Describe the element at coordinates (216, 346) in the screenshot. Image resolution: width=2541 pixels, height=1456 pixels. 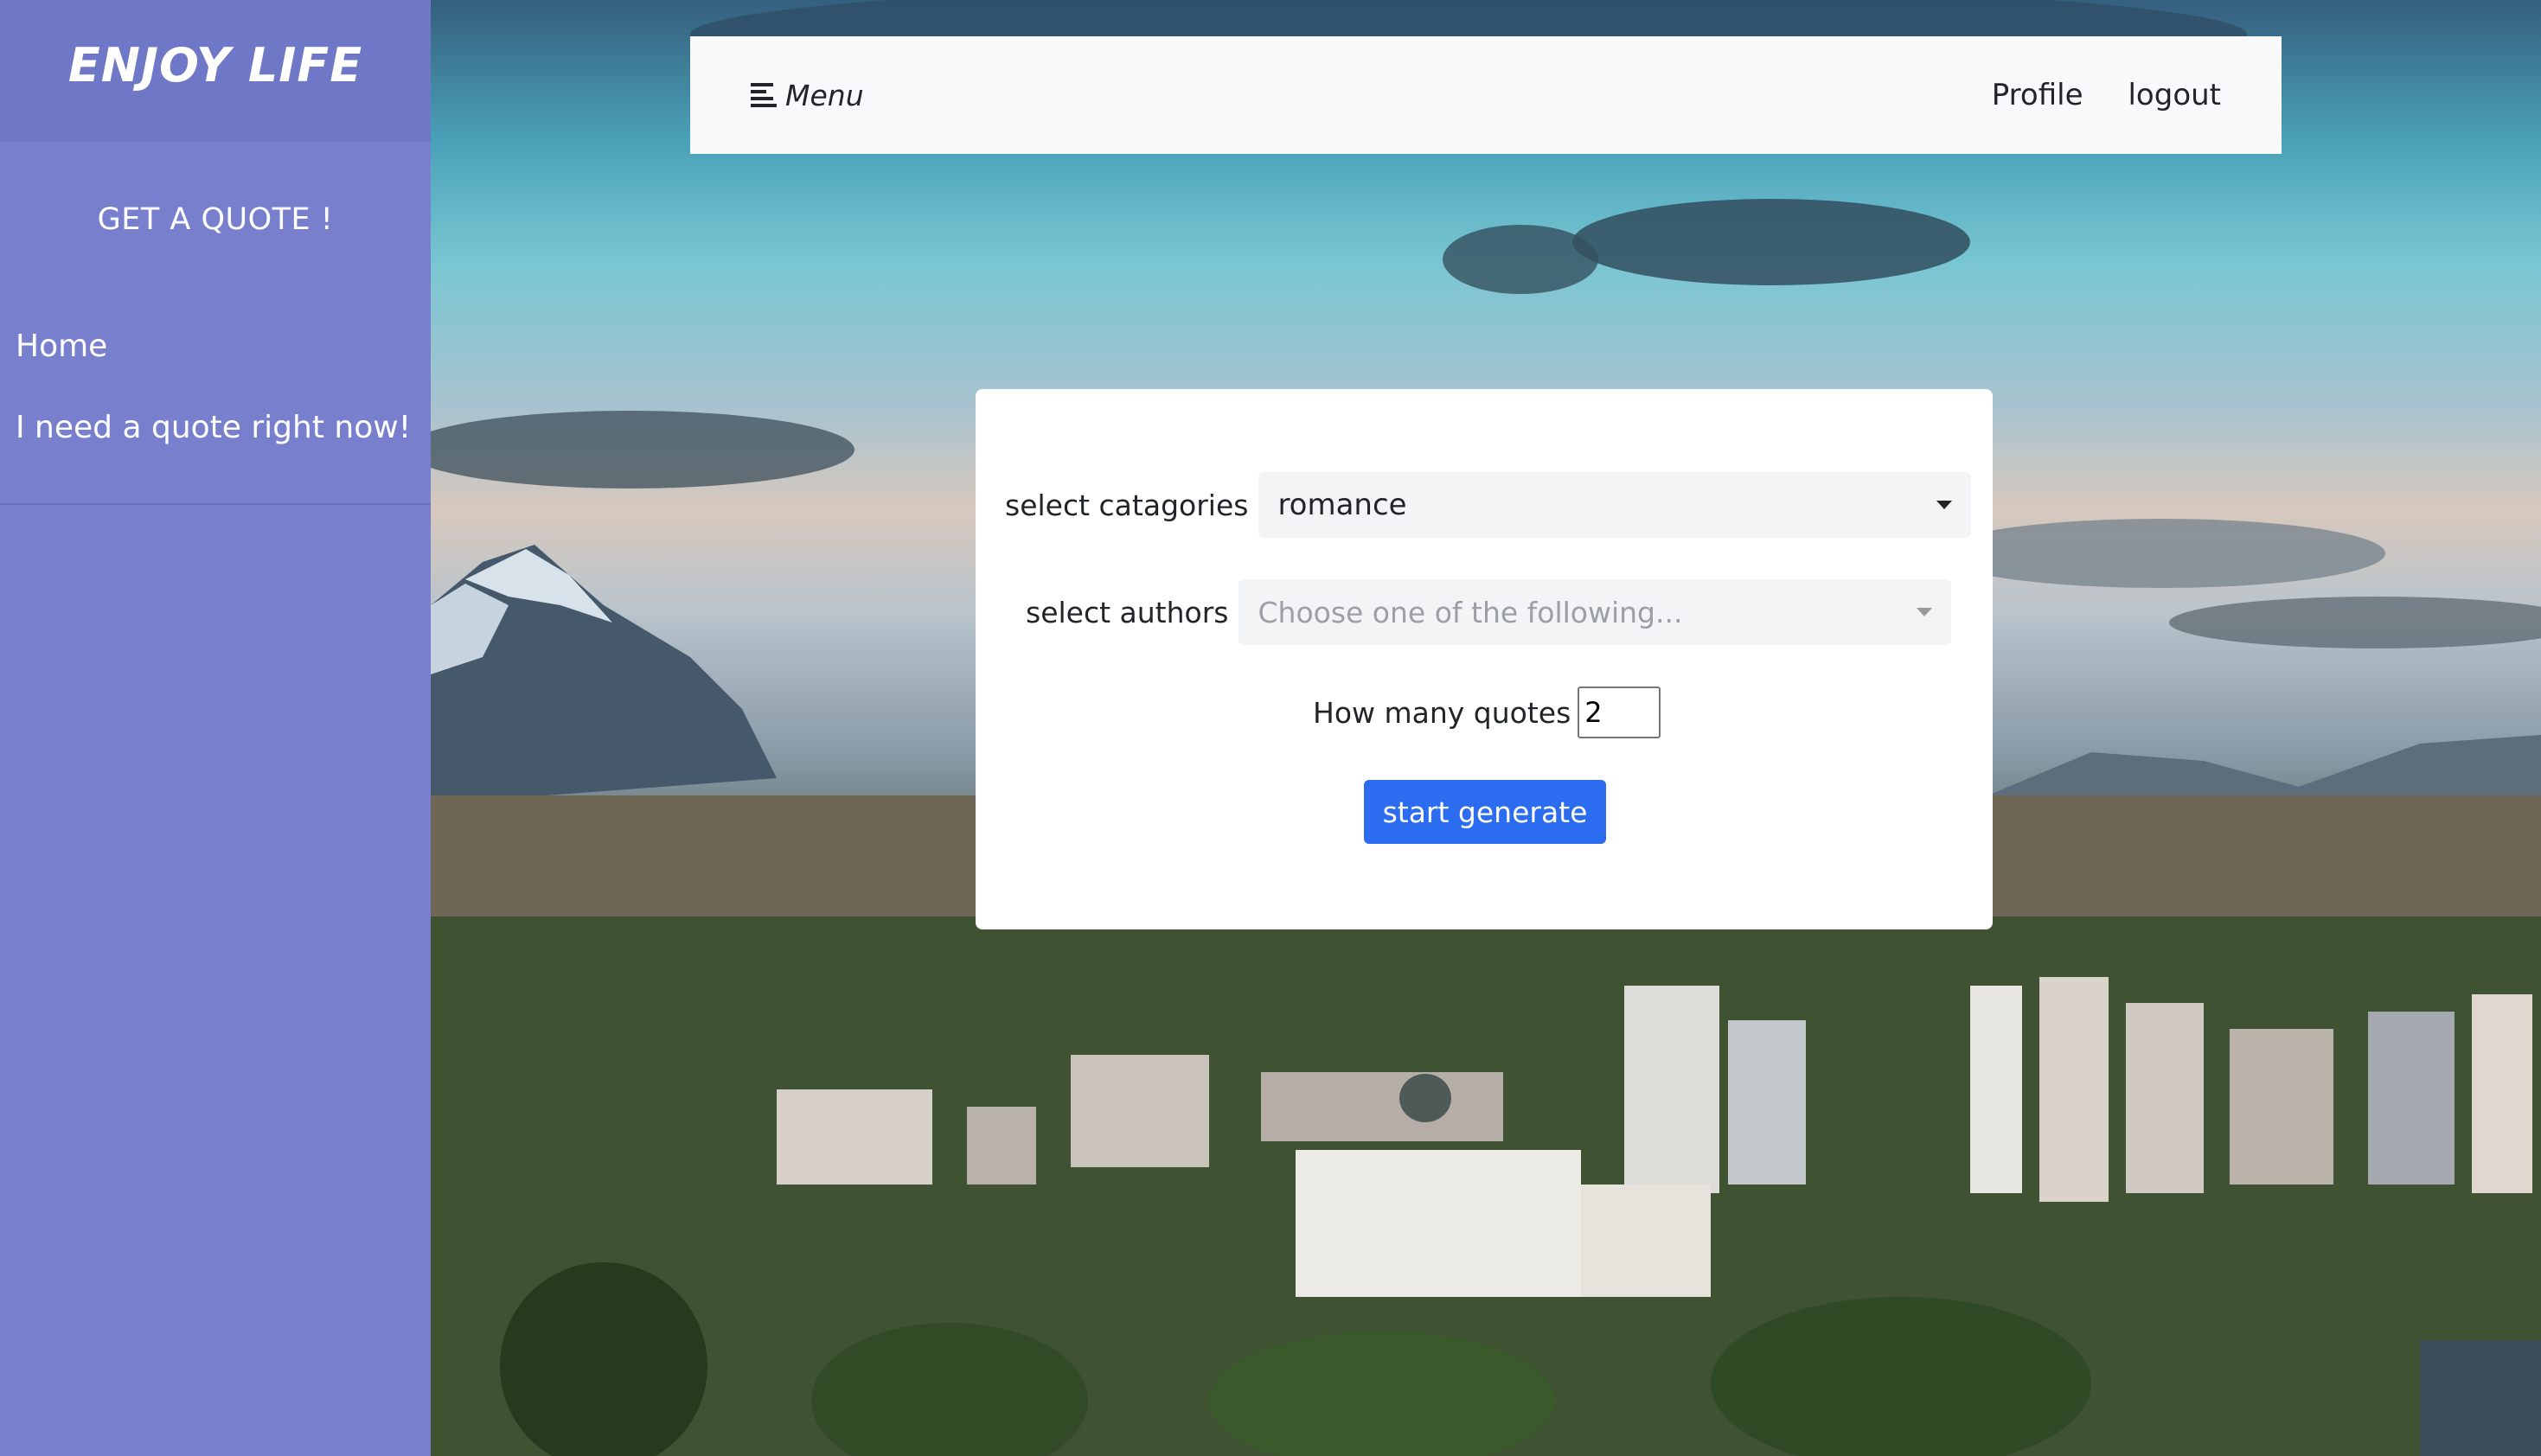
I see `sidebar-item-home: Home` at that location.